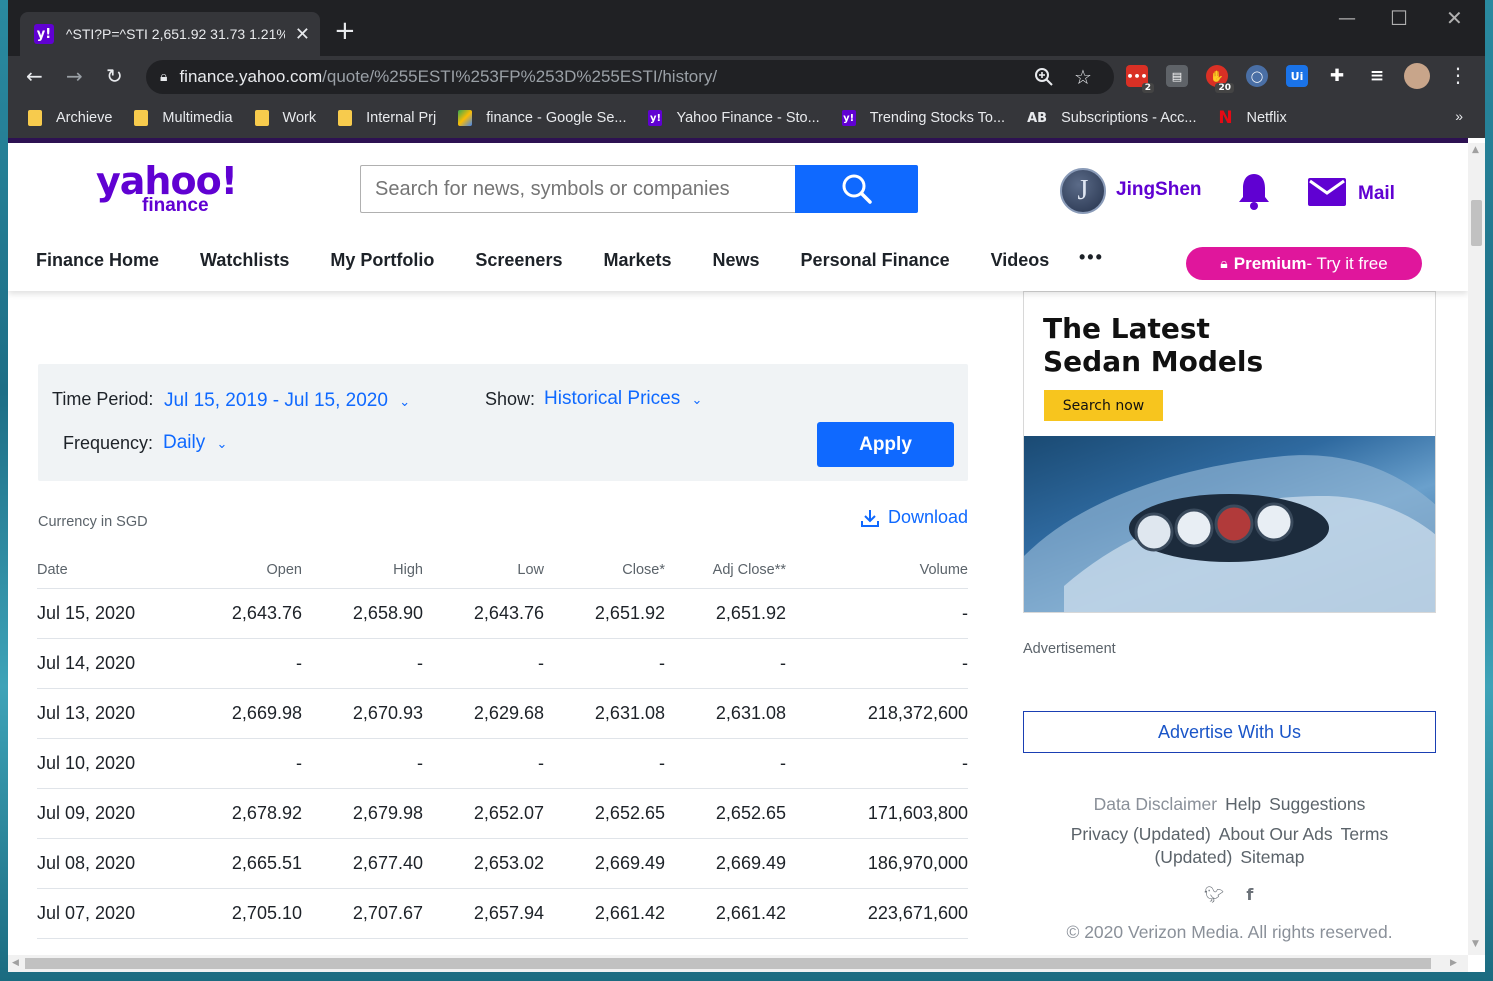 This screenshot has width=1493, height=981. Describe the element at coordinates (167, 188) in the screenshot. I see `yahoo-finance-logo: yahoo! finance` at that location.